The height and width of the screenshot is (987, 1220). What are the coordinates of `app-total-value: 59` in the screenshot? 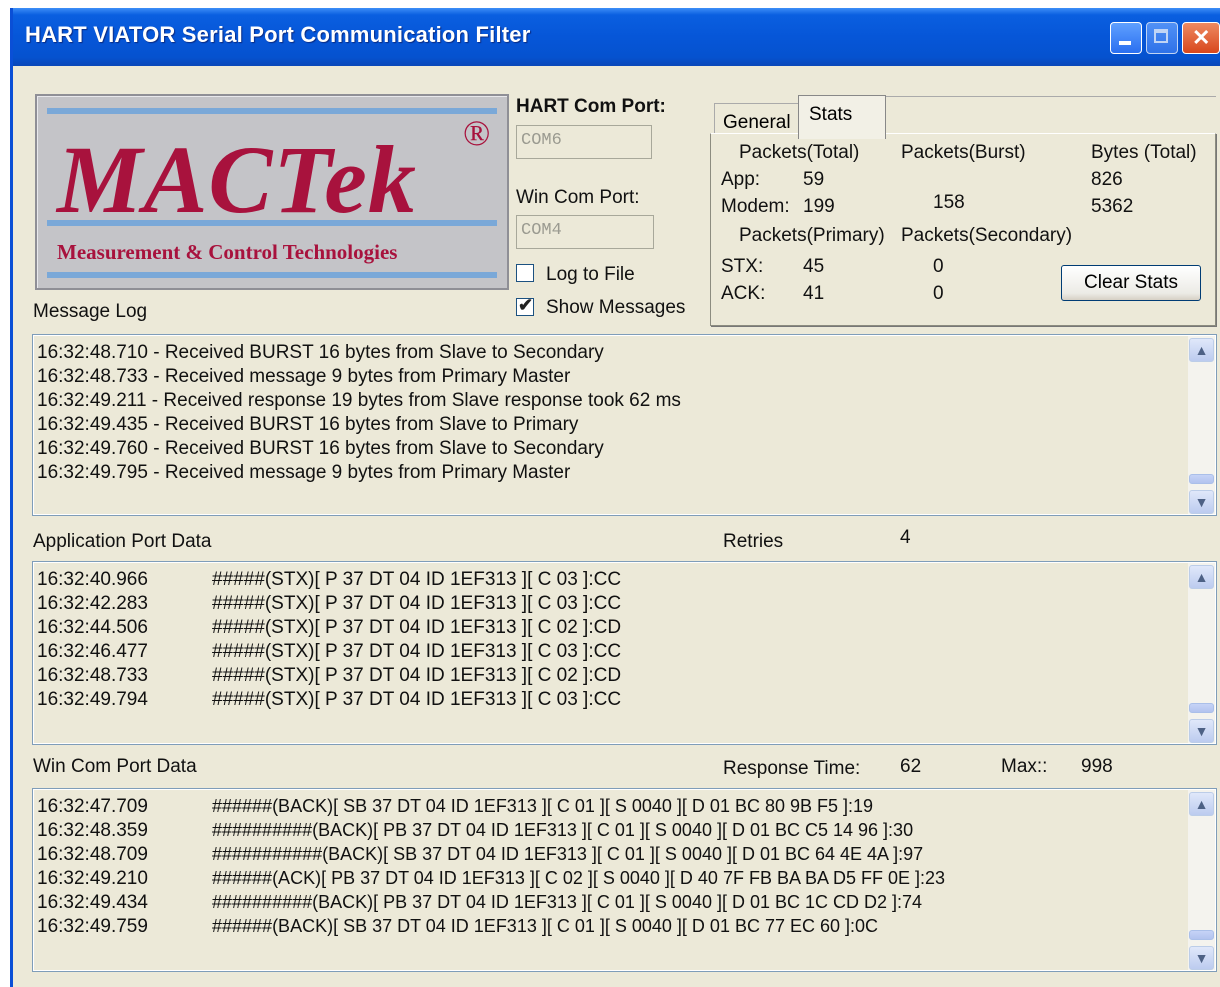 It's located at (814, 179).